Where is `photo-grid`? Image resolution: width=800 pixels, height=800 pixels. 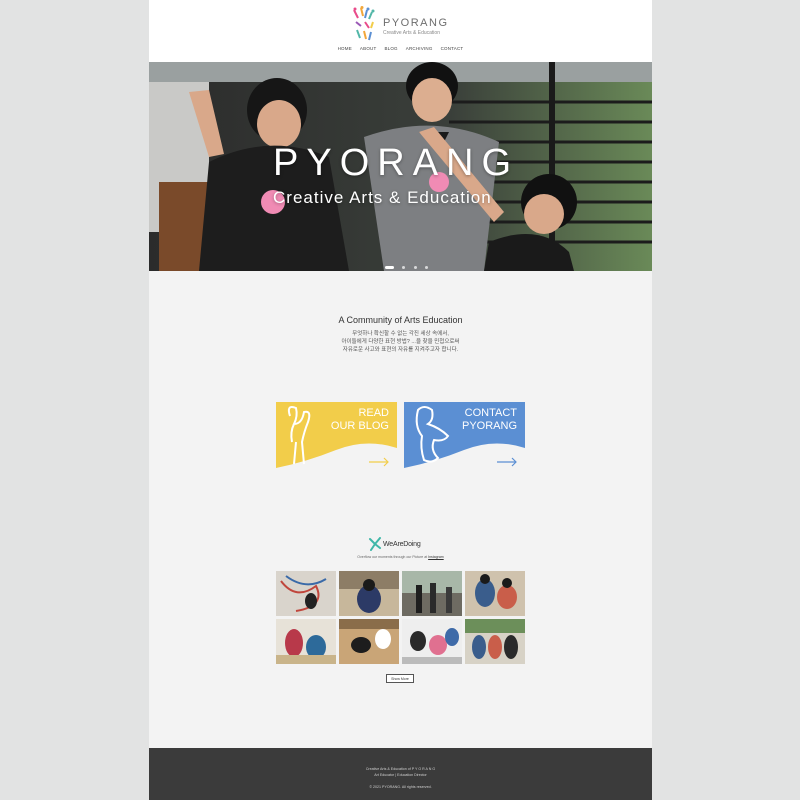 photo-grid is located at coordinates (400, 618).